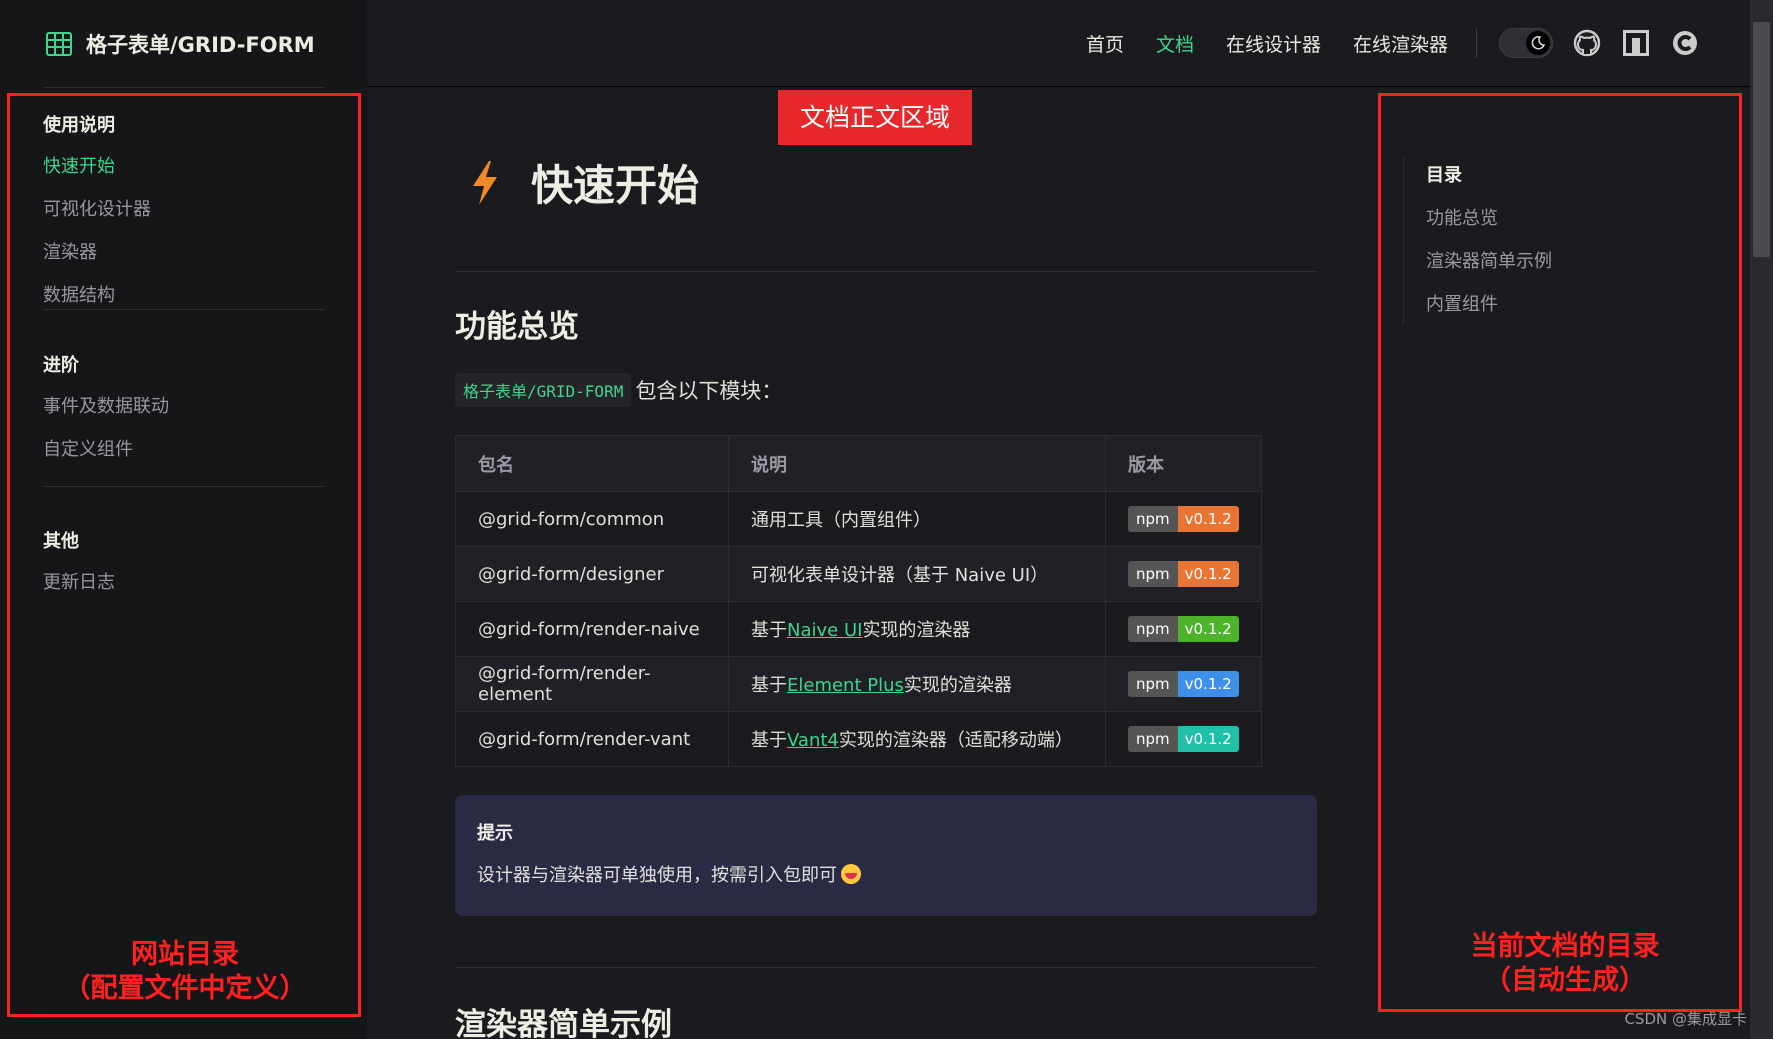 The image size is (1773, 1039). Describe the element at coordinates (858, 463) in the screenshot. I see `table-header-row: 包名 说明 版本` at that location.